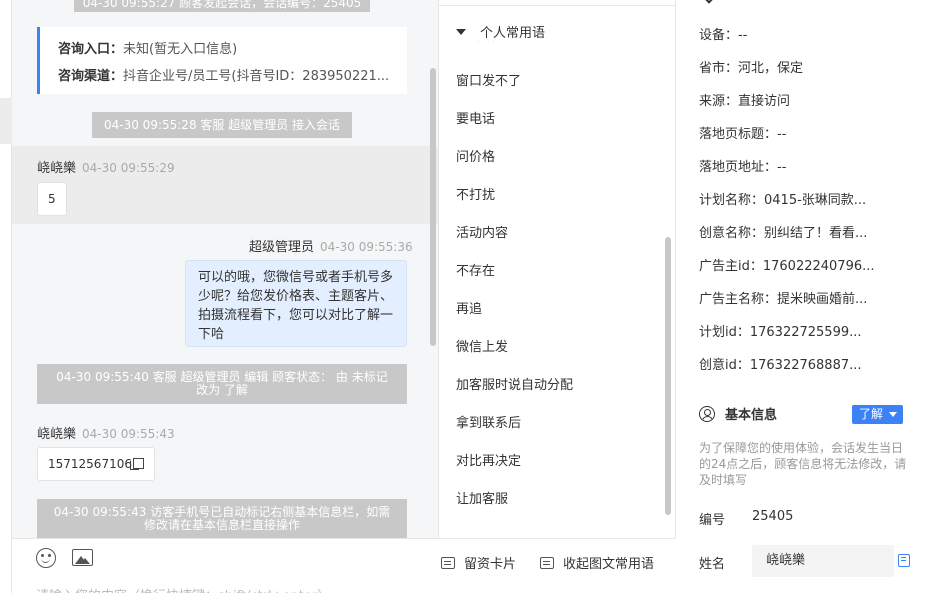  Describe the element at coordinates (482, 231) in the screenshot. I see `phrase-item: 活动内容` at that location.